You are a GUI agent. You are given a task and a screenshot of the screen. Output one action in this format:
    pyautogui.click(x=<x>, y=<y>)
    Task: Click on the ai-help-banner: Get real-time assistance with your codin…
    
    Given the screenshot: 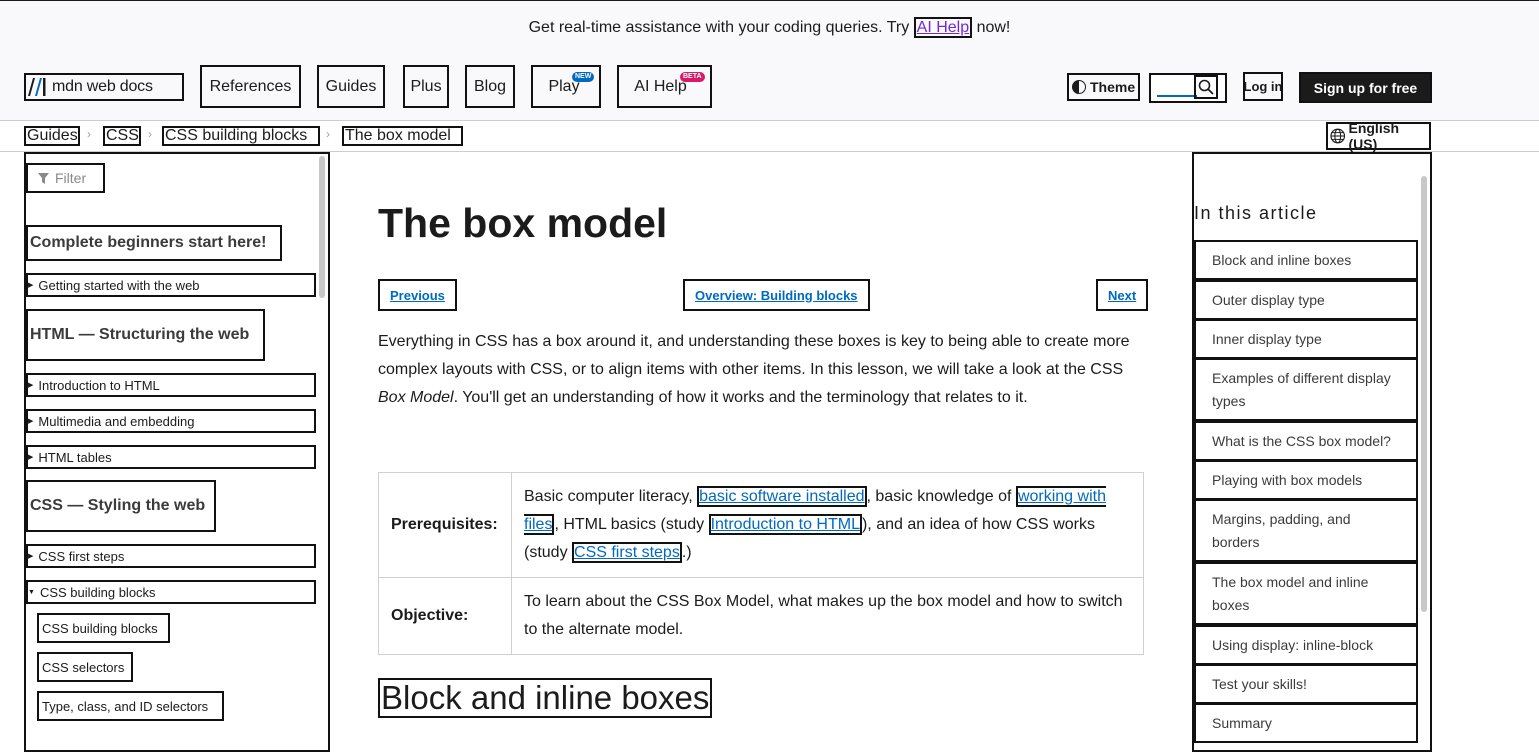 What is the action you would take?
    pyautogui.click(x=769, y=27)
    